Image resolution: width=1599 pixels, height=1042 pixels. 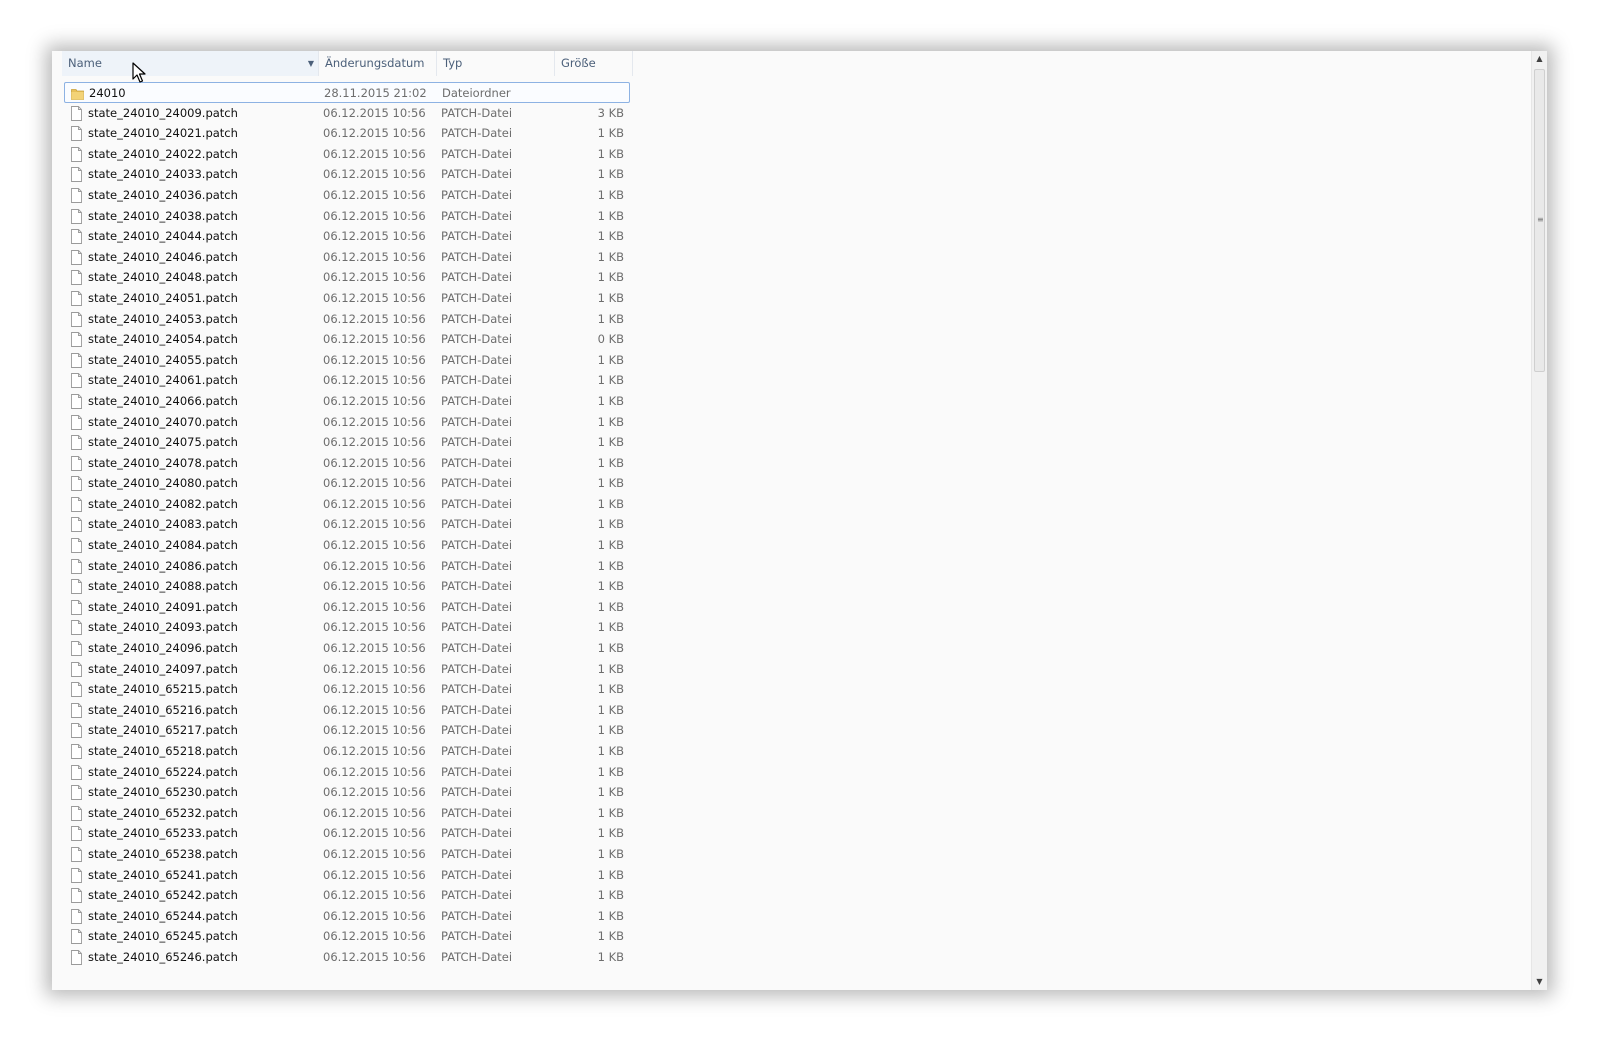 What do you see at coordinates (163, 915) in the screenshot?
I see `file-name: state_24010_65244.patch` at bounding box center [163, 915].